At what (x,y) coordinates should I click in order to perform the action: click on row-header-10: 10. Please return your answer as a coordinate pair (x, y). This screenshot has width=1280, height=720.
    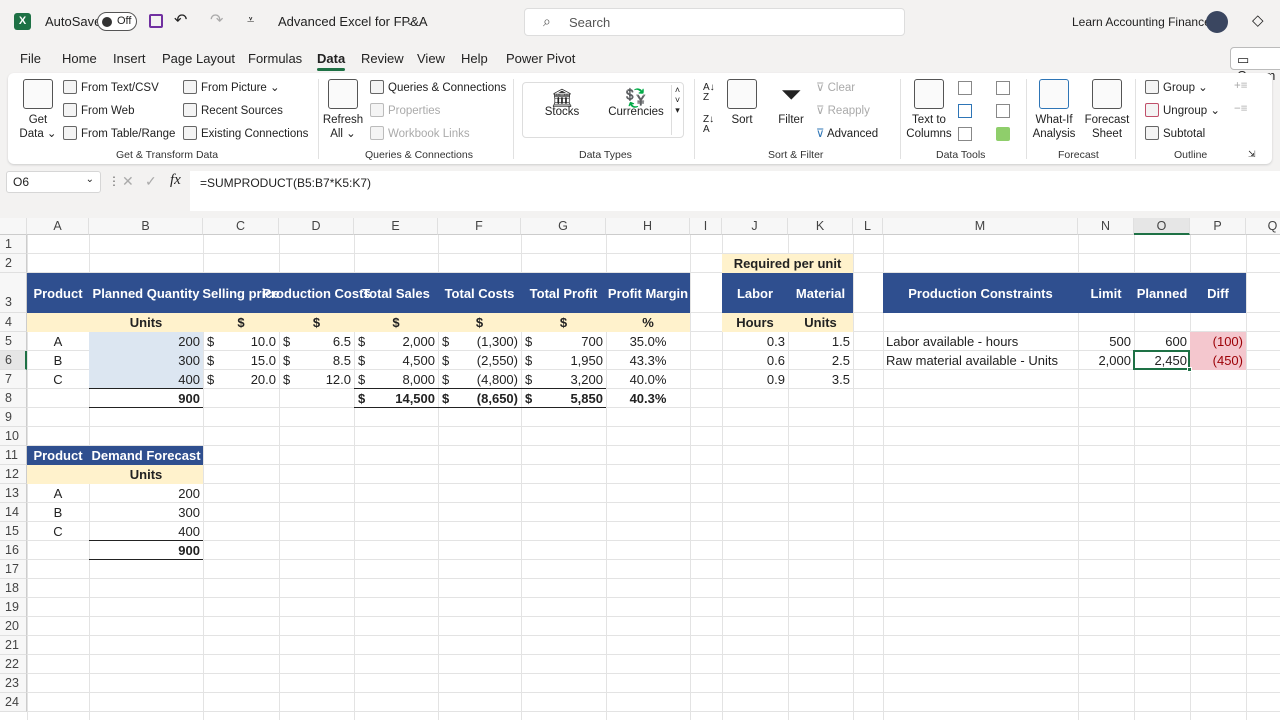
    Looking at the image, I should click on (13, 436).